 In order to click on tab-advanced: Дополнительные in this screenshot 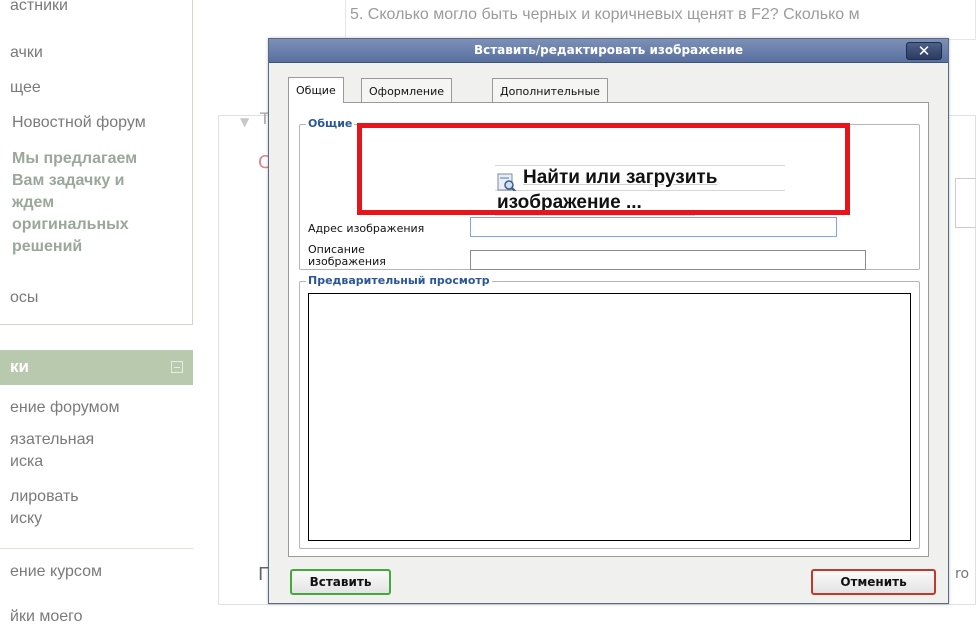, I will do `click(550, 90)`.